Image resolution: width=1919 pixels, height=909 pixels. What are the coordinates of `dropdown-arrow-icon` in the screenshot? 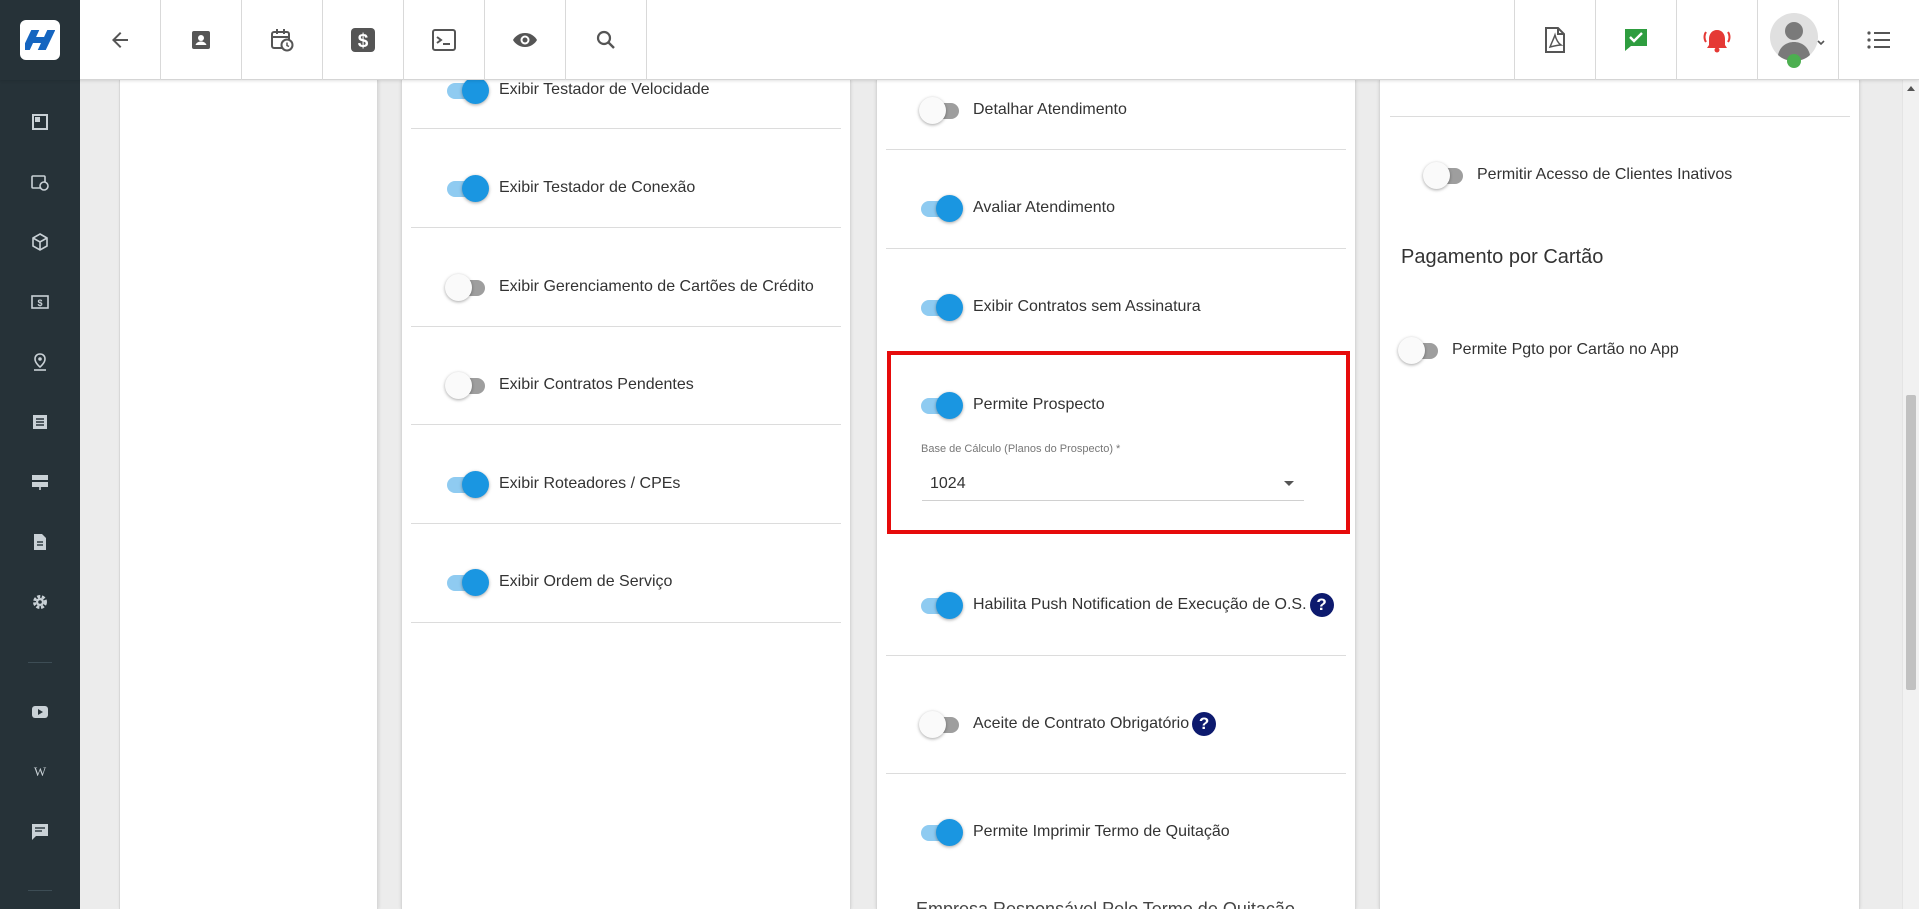 It's located at (1289, 483).